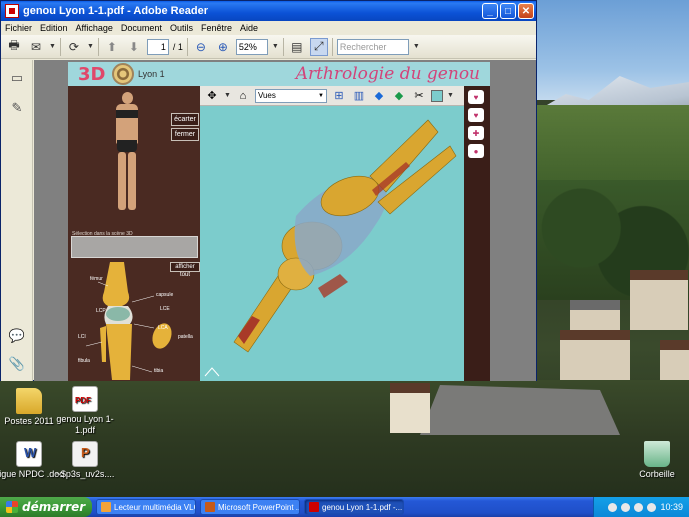  Describe the element at coordinates (29, 401) in the screenshot. I see `folder-icon` at that location.